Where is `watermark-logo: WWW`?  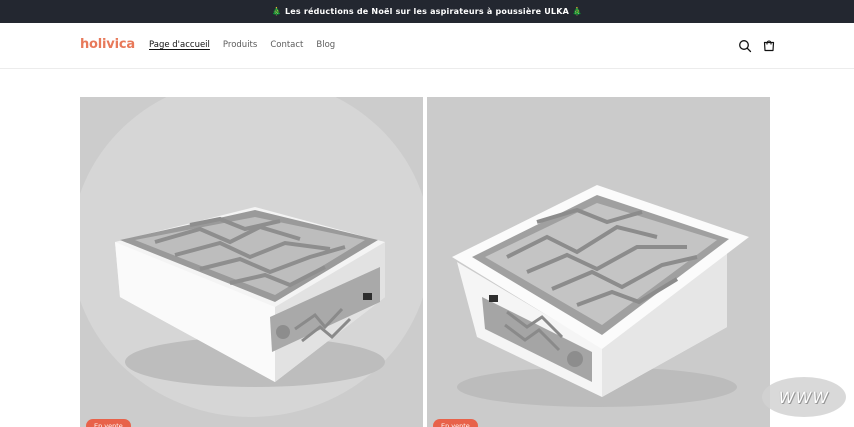 watermark-logo: WWW is located at coordinates (804, 397).